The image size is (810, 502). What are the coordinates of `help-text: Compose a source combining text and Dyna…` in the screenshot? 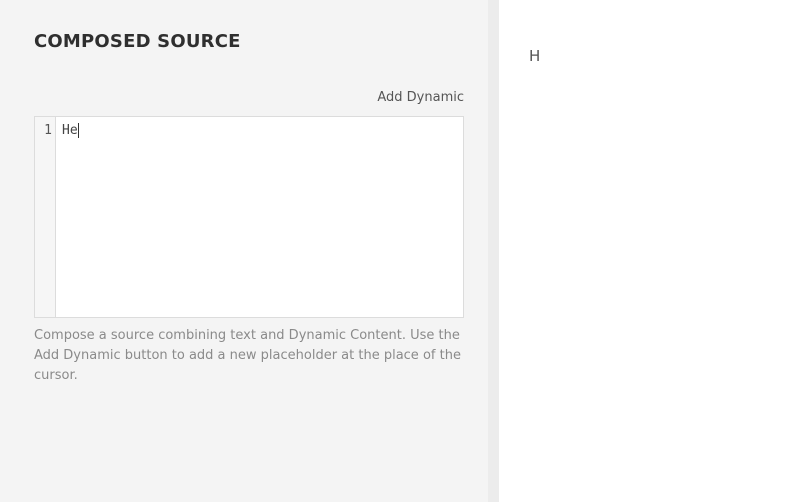 It's located at (247, 355).